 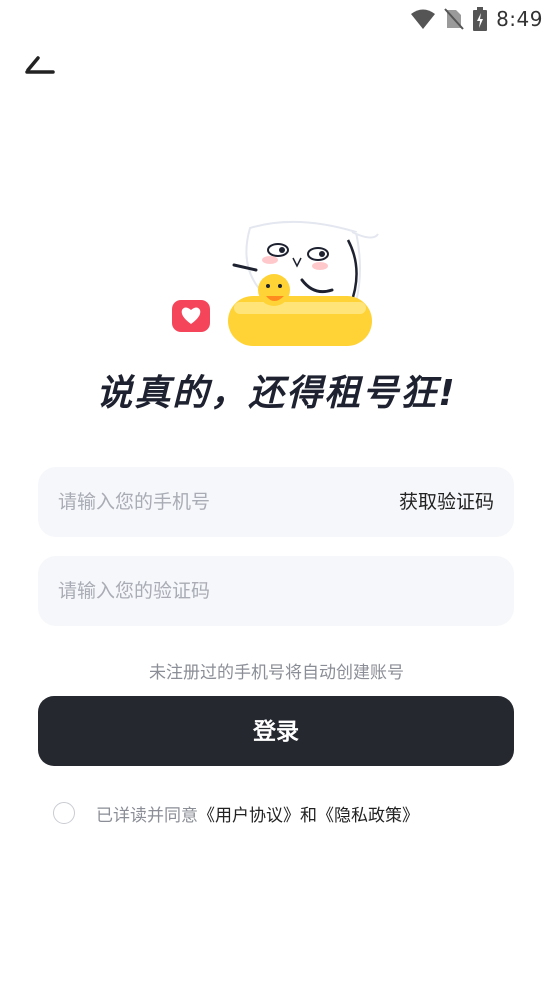 What do you see at coordinates (276, 393) in the screenshot?
I see `slogan-heading: 说真的，还得租号狂!` at bounding box center [276, 393].